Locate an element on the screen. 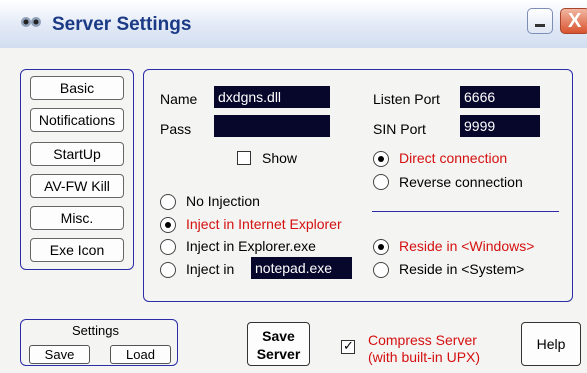  settings-save-button: Save is located at coordinates (59, 354).